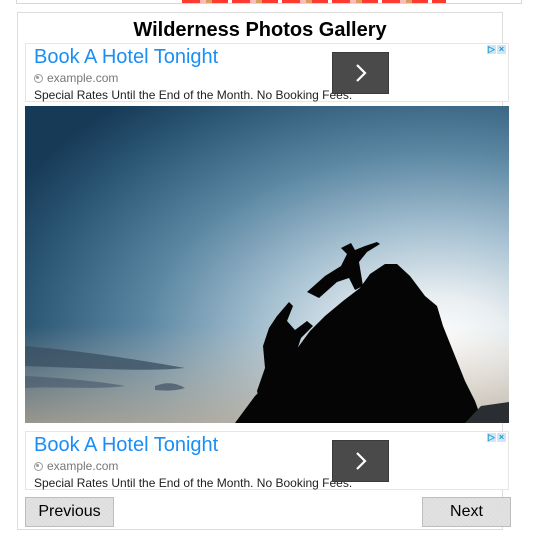 The image size is (537, 538). What do you see at coordinates (314, 1) in the screenshot?
I see `banner-image-strip` at bounding box center [314, 1].